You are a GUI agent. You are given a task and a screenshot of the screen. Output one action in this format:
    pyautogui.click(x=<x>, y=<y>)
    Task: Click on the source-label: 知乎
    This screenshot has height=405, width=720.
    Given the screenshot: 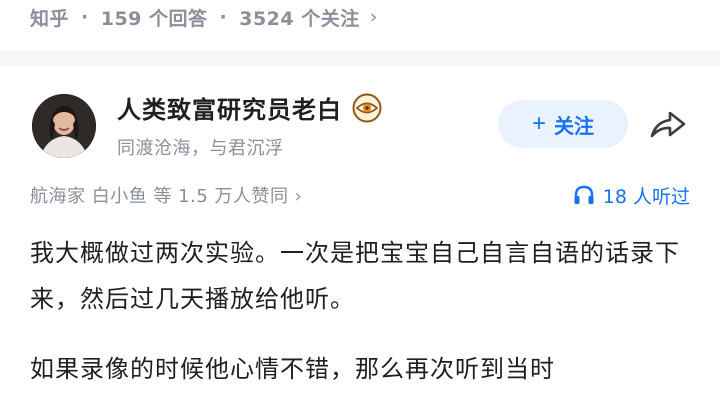 What is the action you would take?
    pyautogui.click(x=50, y=18)
    